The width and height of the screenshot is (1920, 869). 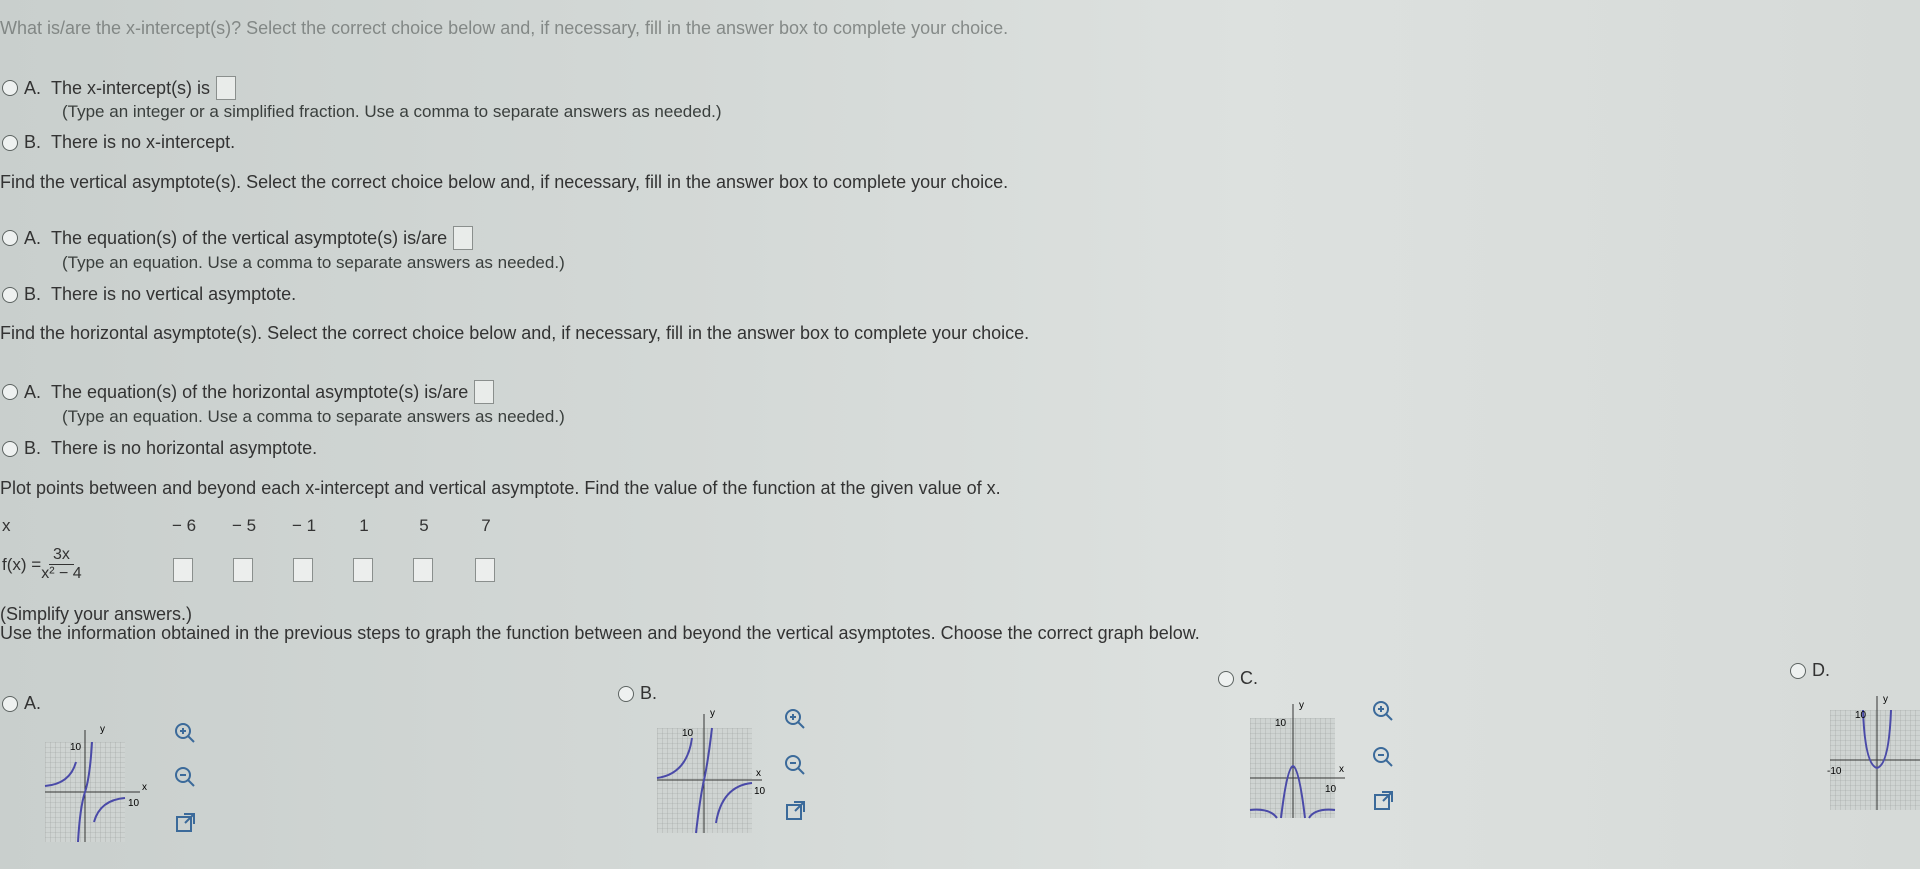 I want to click on x-label: x, so click(x=6, y=525).